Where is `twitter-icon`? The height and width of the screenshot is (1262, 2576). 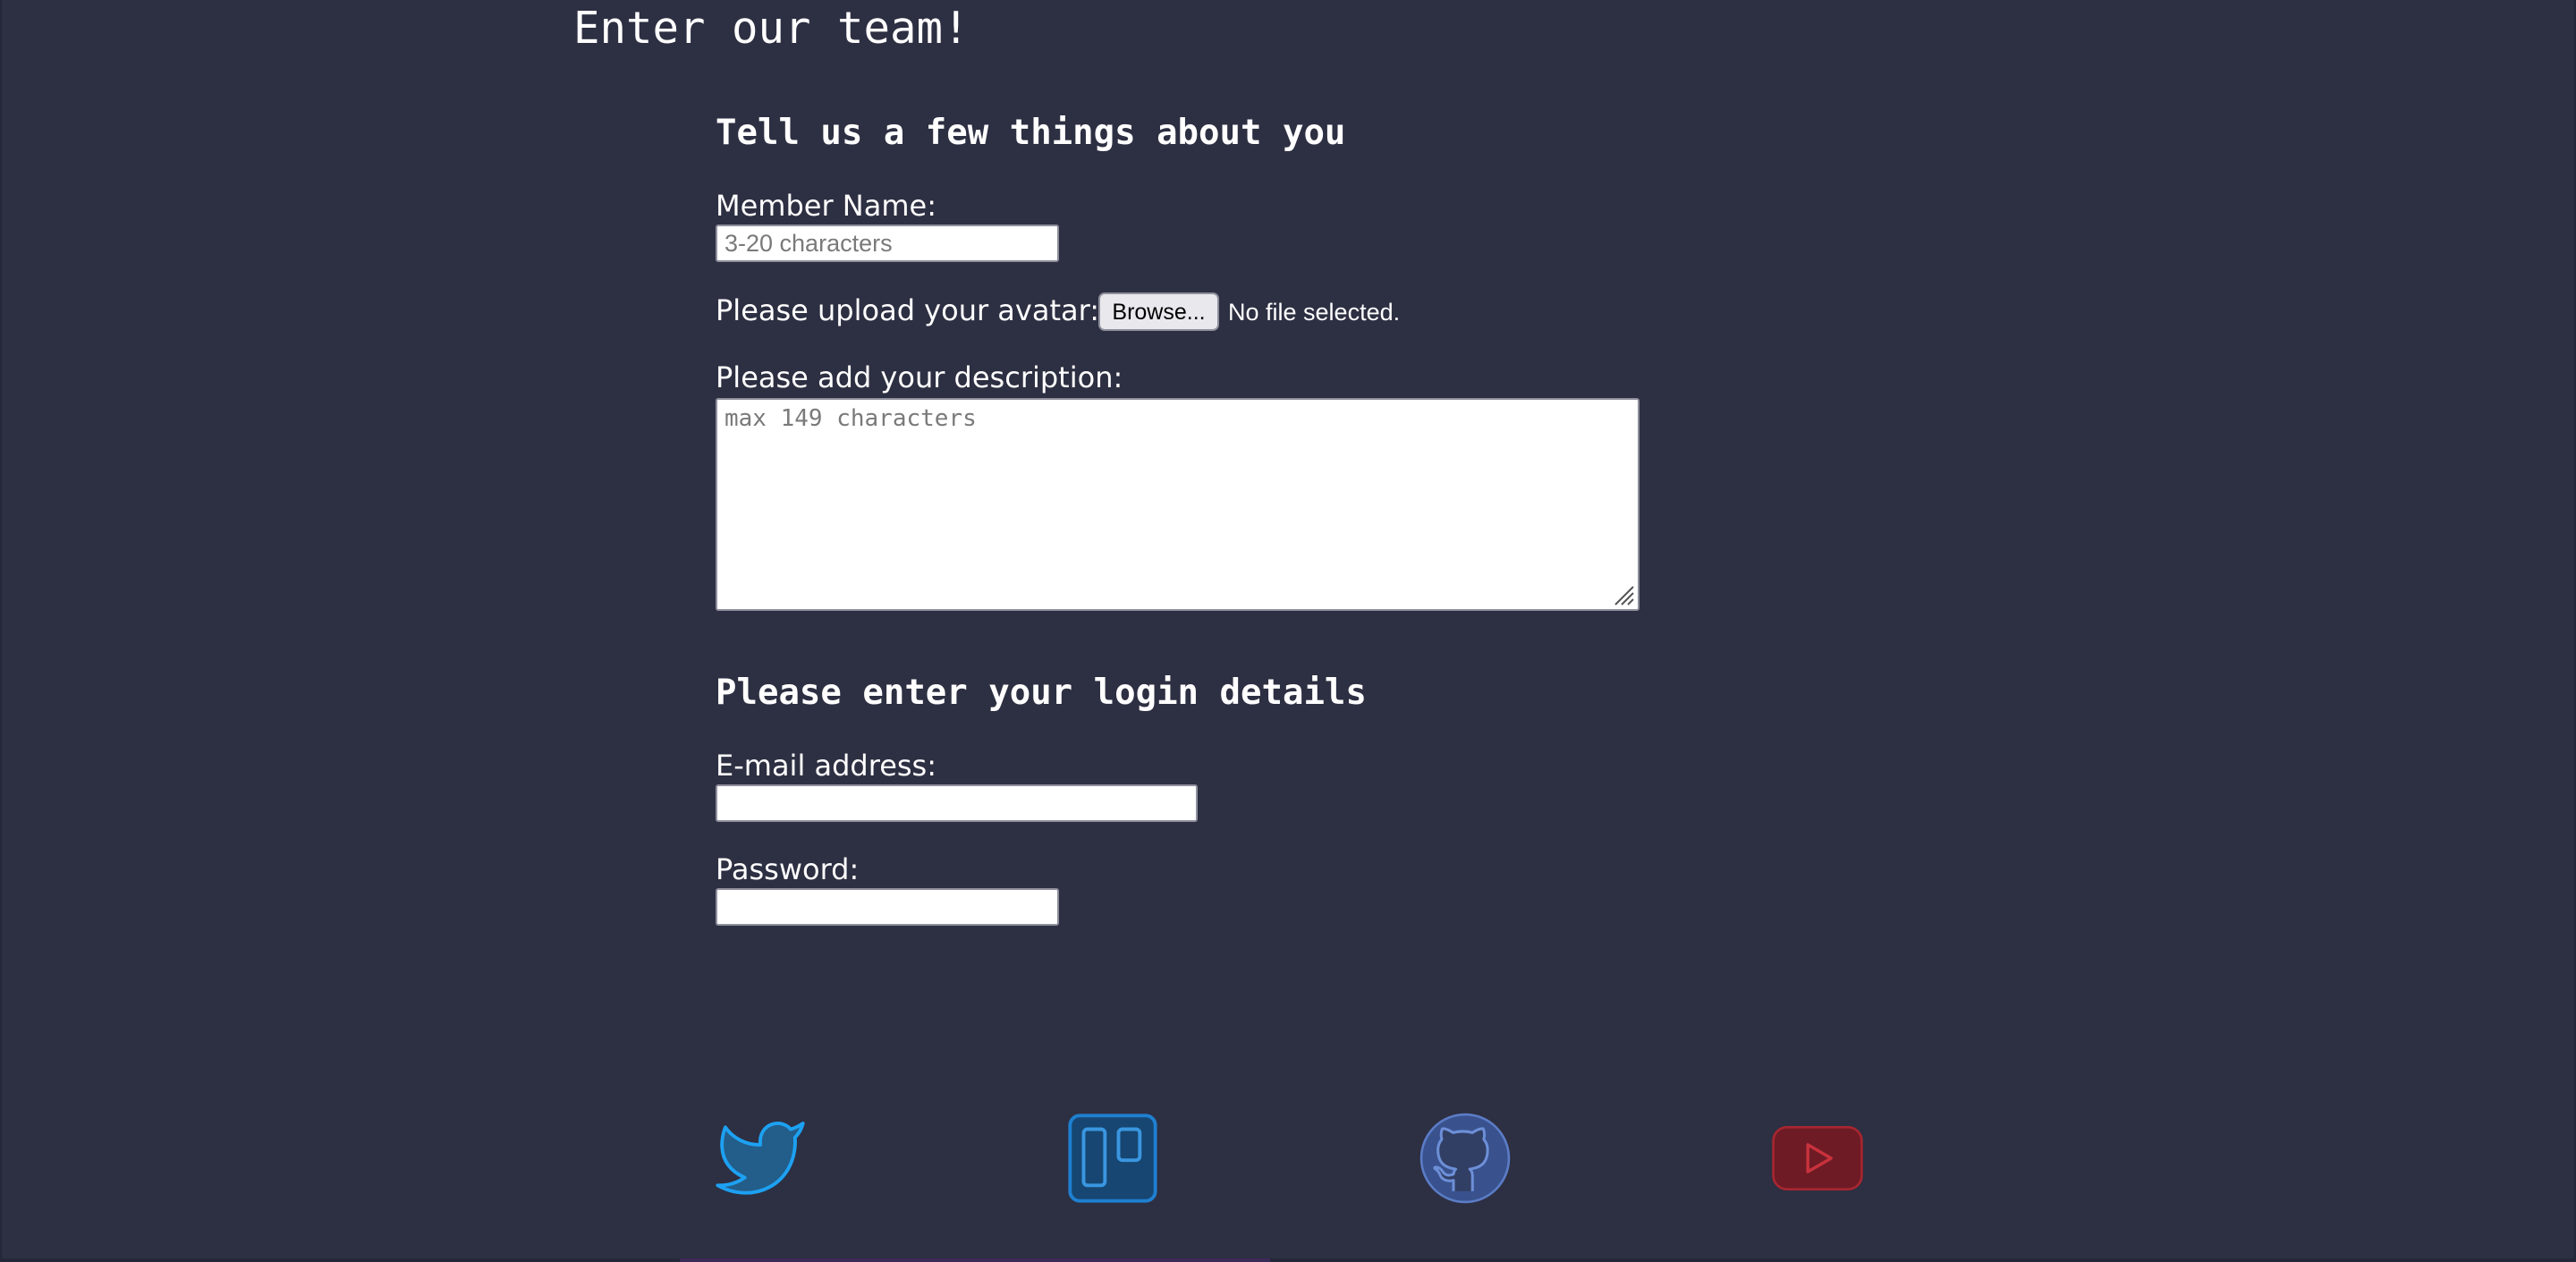
twitter-icon is located at coordinates (760, 1158).